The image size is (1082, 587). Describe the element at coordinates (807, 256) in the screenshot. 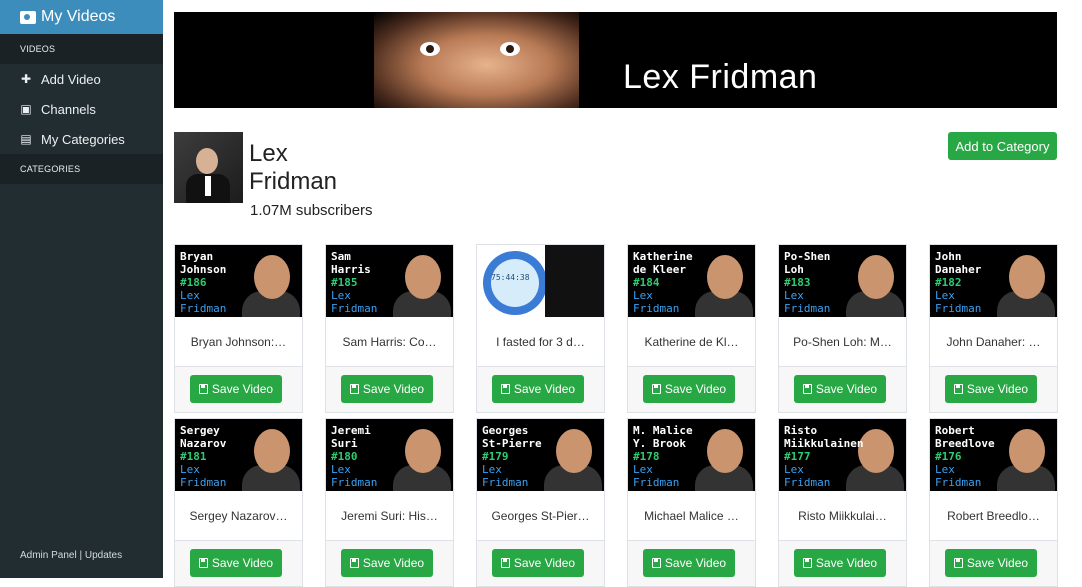

I see `thumbnail-guest-name: Po-Shen` at that location.